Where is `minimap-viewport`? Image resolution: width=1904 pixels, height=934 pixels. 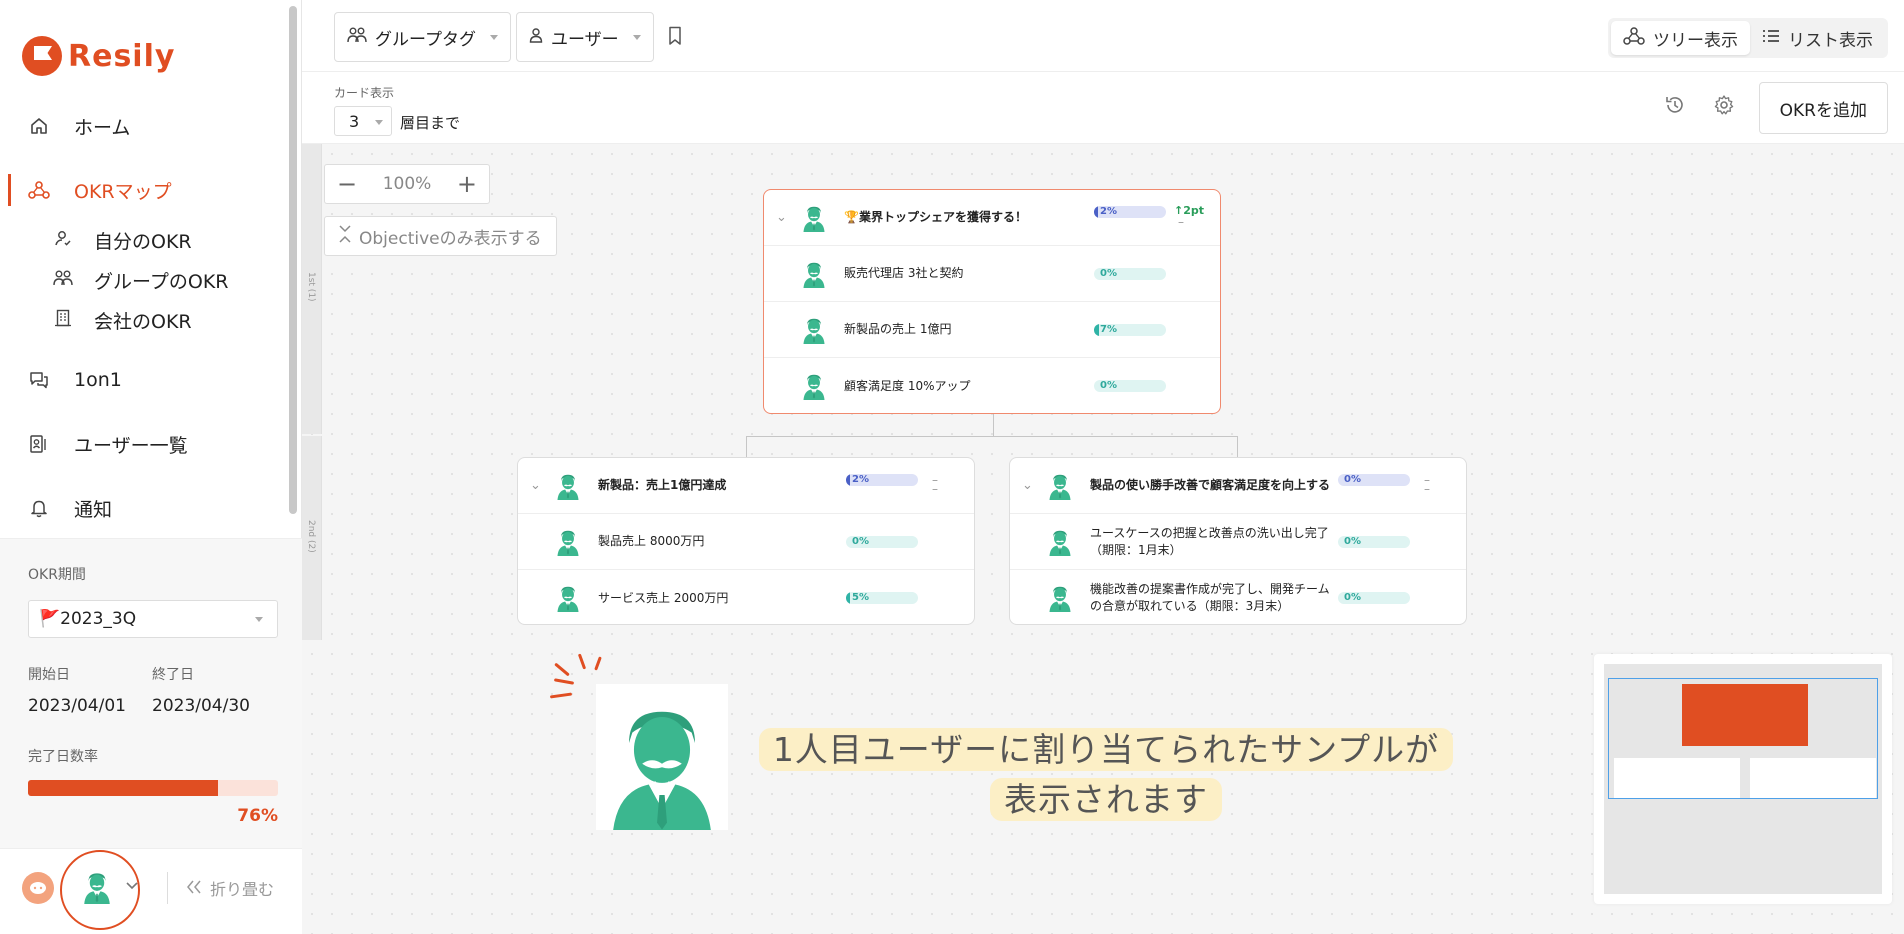
minimap-viewport is located at coordinates (1743, 738).